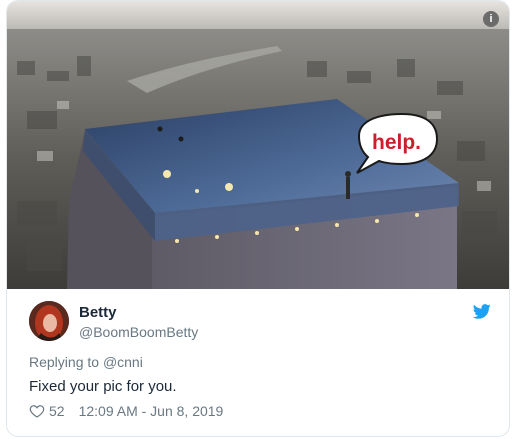 Image resolution: width=518 pixels, height=439 pixels. What do you see at coordinates (123, 362) in the screenshot?
I see `reply-to-link: @cnni` at bounding box center [123, 362].